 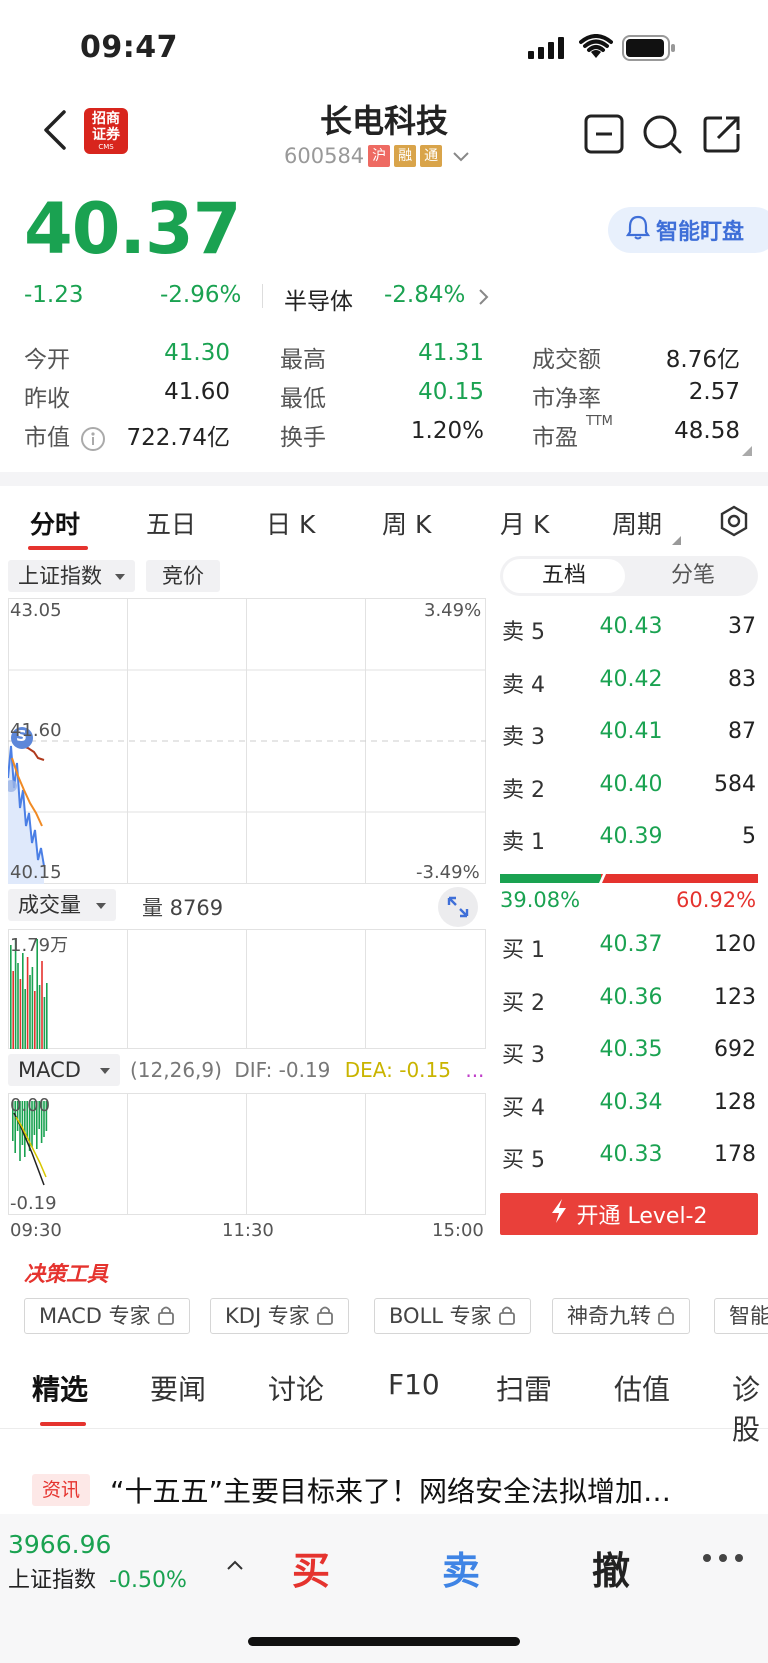 I want to click on orderbook-vol: 37, so click(x=742, y=626).